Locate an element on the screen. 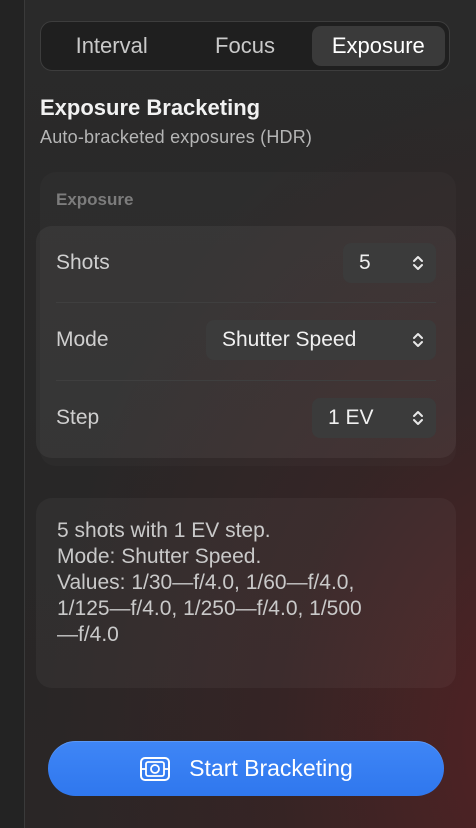 The image size is (476, 828). page-subtitle: Auto-bracketed exposures (HDR) is located at coordinates (176, 137).